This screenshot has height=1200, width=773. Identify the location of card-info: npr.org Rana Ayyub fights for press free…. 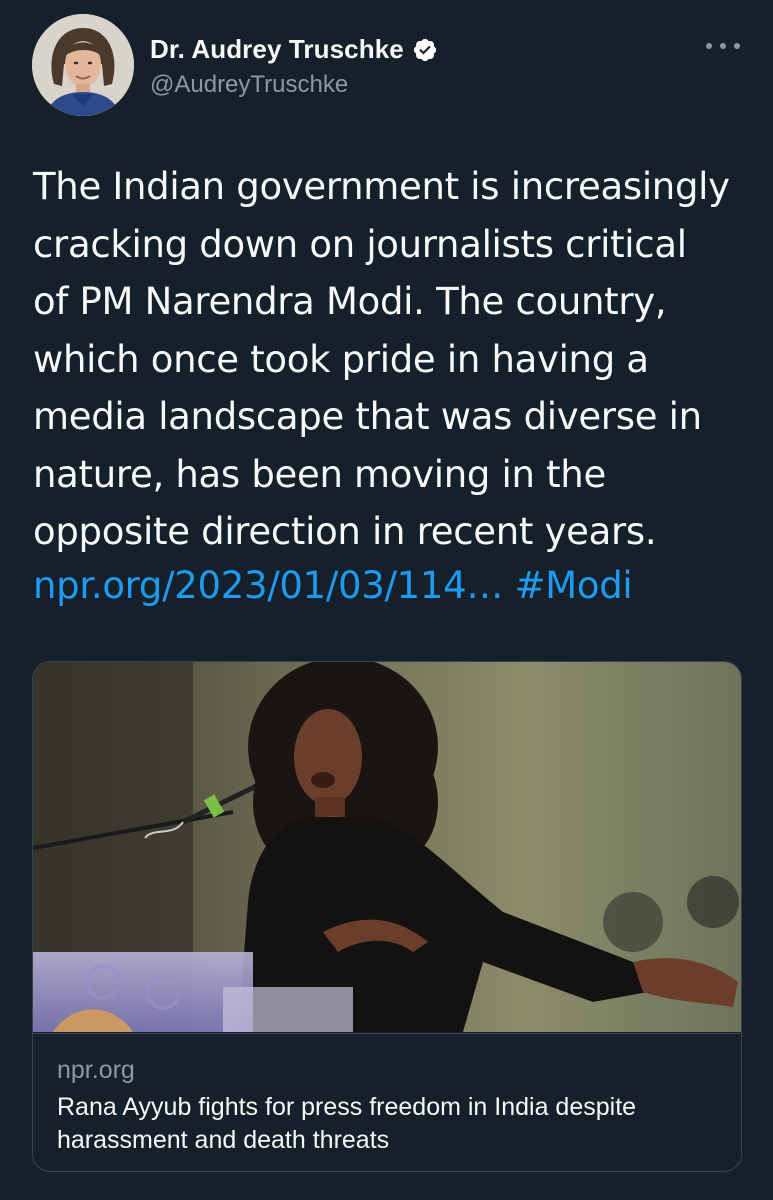
(387, 1102).